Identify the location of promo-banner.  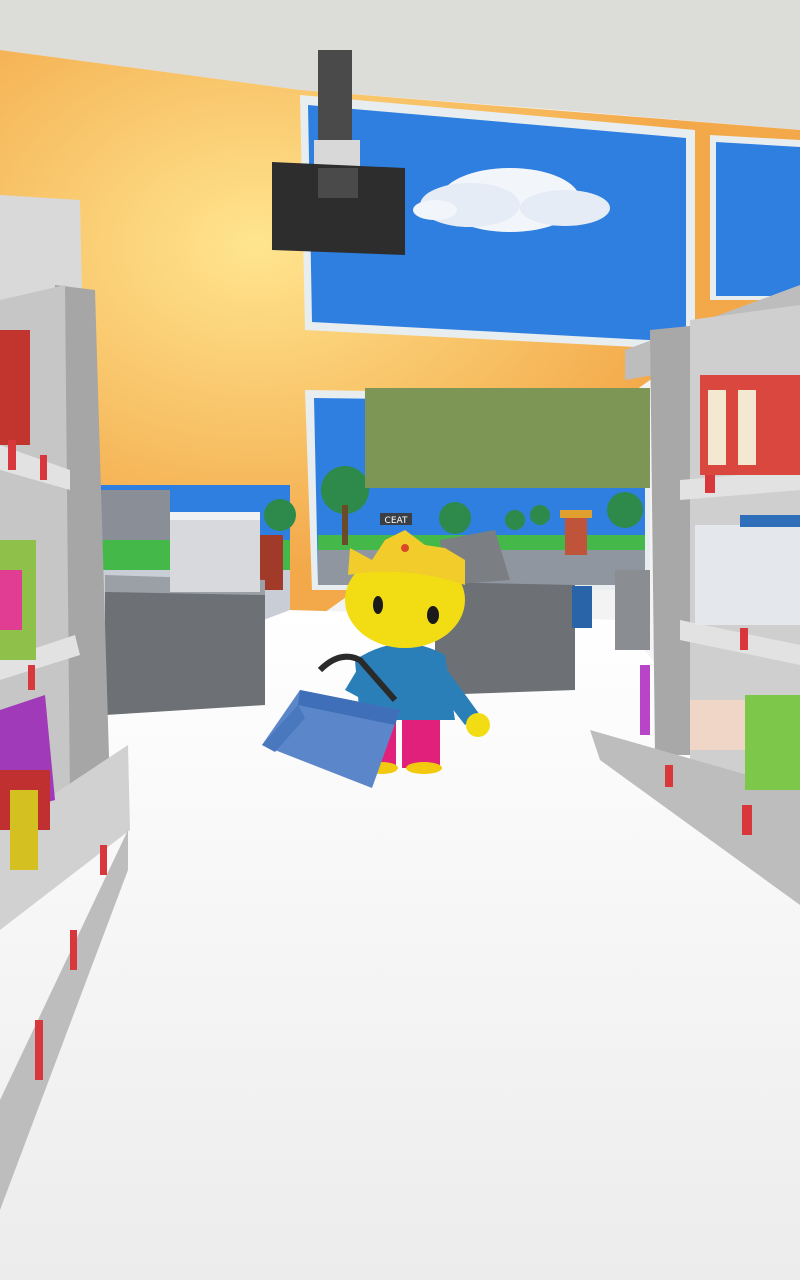
(507, 438).